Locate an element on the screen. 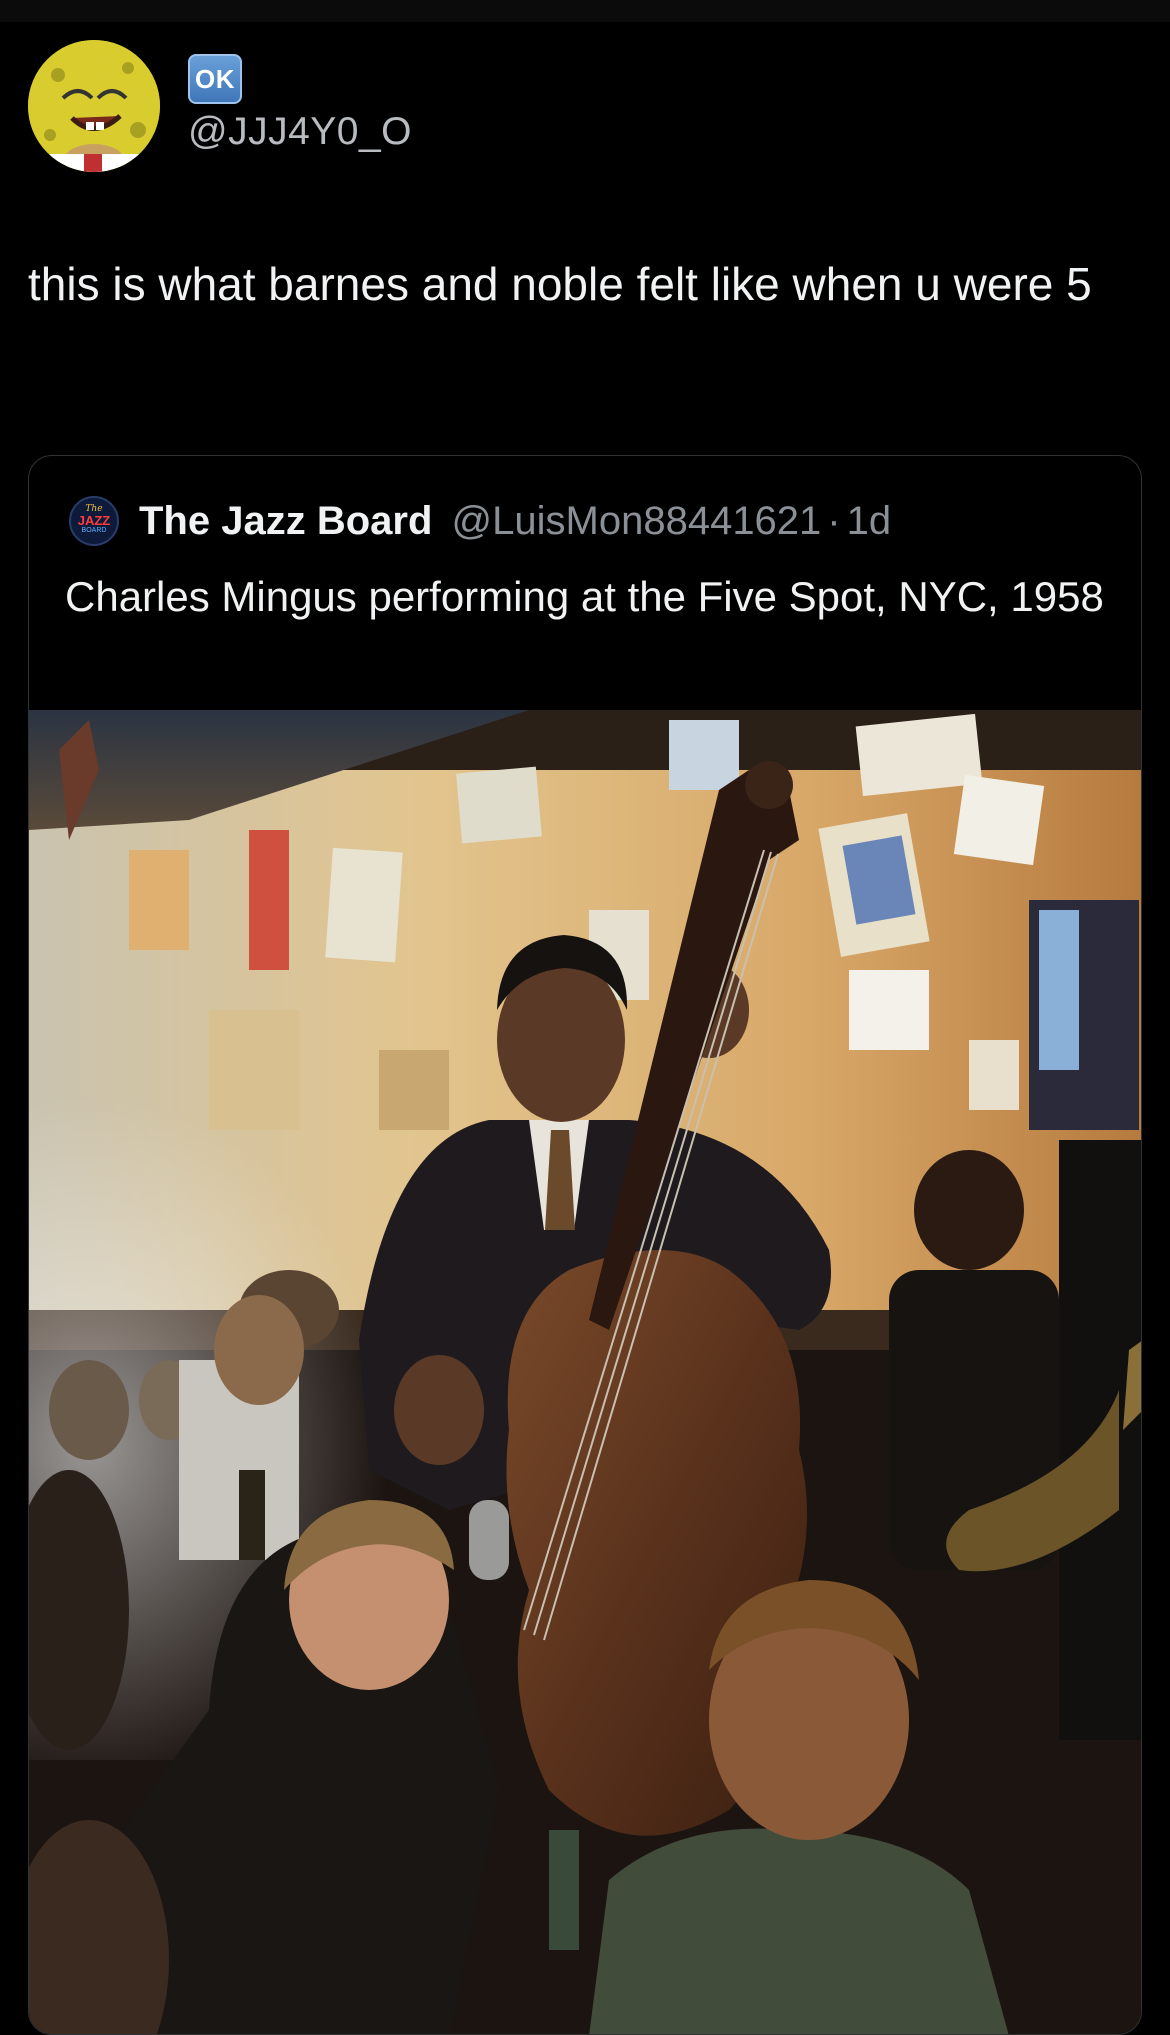 Image resolution: width=1170 pixels, height=2035 pixels. user-handle: @JJJ4Y0_O is located at coordinates (300, 132).